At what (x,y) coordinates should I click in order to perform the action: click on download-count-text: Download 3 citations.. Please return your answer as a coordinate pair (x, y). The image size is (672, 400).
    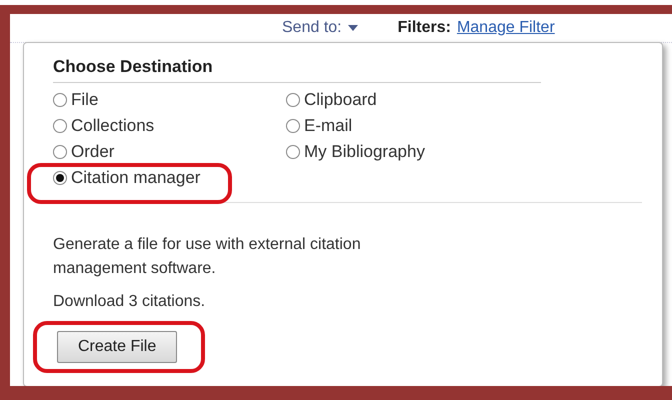
    Looking at the image, I should click on (129, 302).